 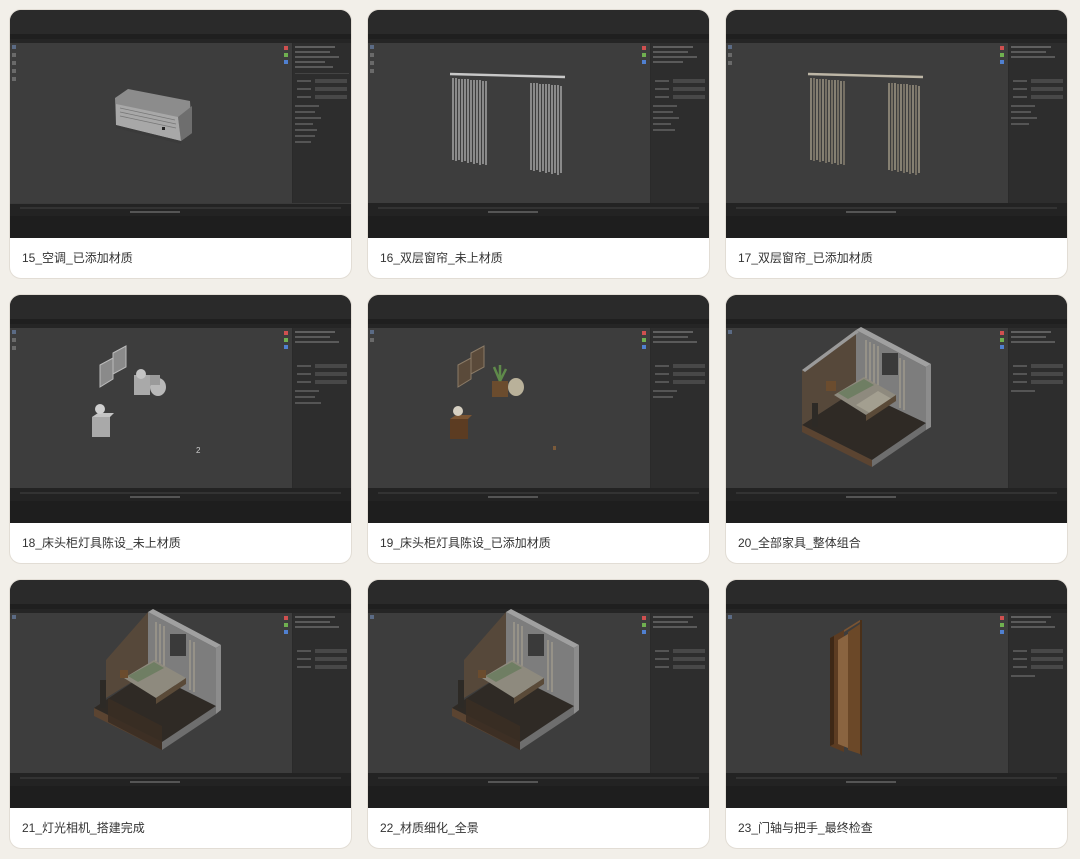 What do you see at coordinates (799, 543) in the screenshot?
I see `card-label: 20_全部家具_整体组合` at bounding box center [799, 543].